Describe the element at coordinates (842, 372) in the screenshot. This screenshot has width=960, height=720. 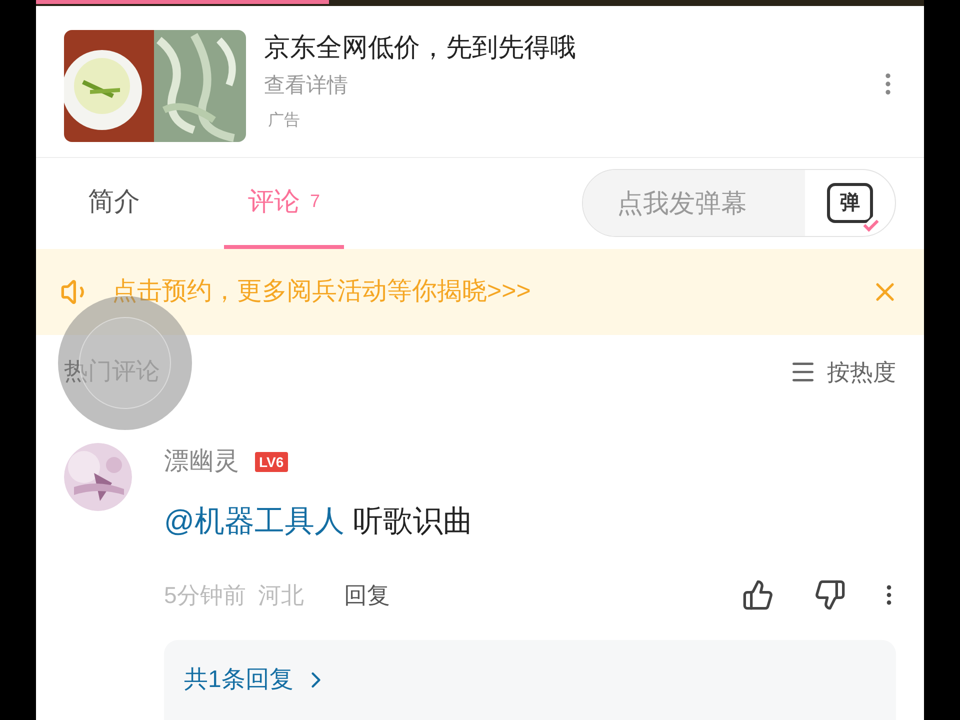
I see `sort-button: 按热度` at that location.